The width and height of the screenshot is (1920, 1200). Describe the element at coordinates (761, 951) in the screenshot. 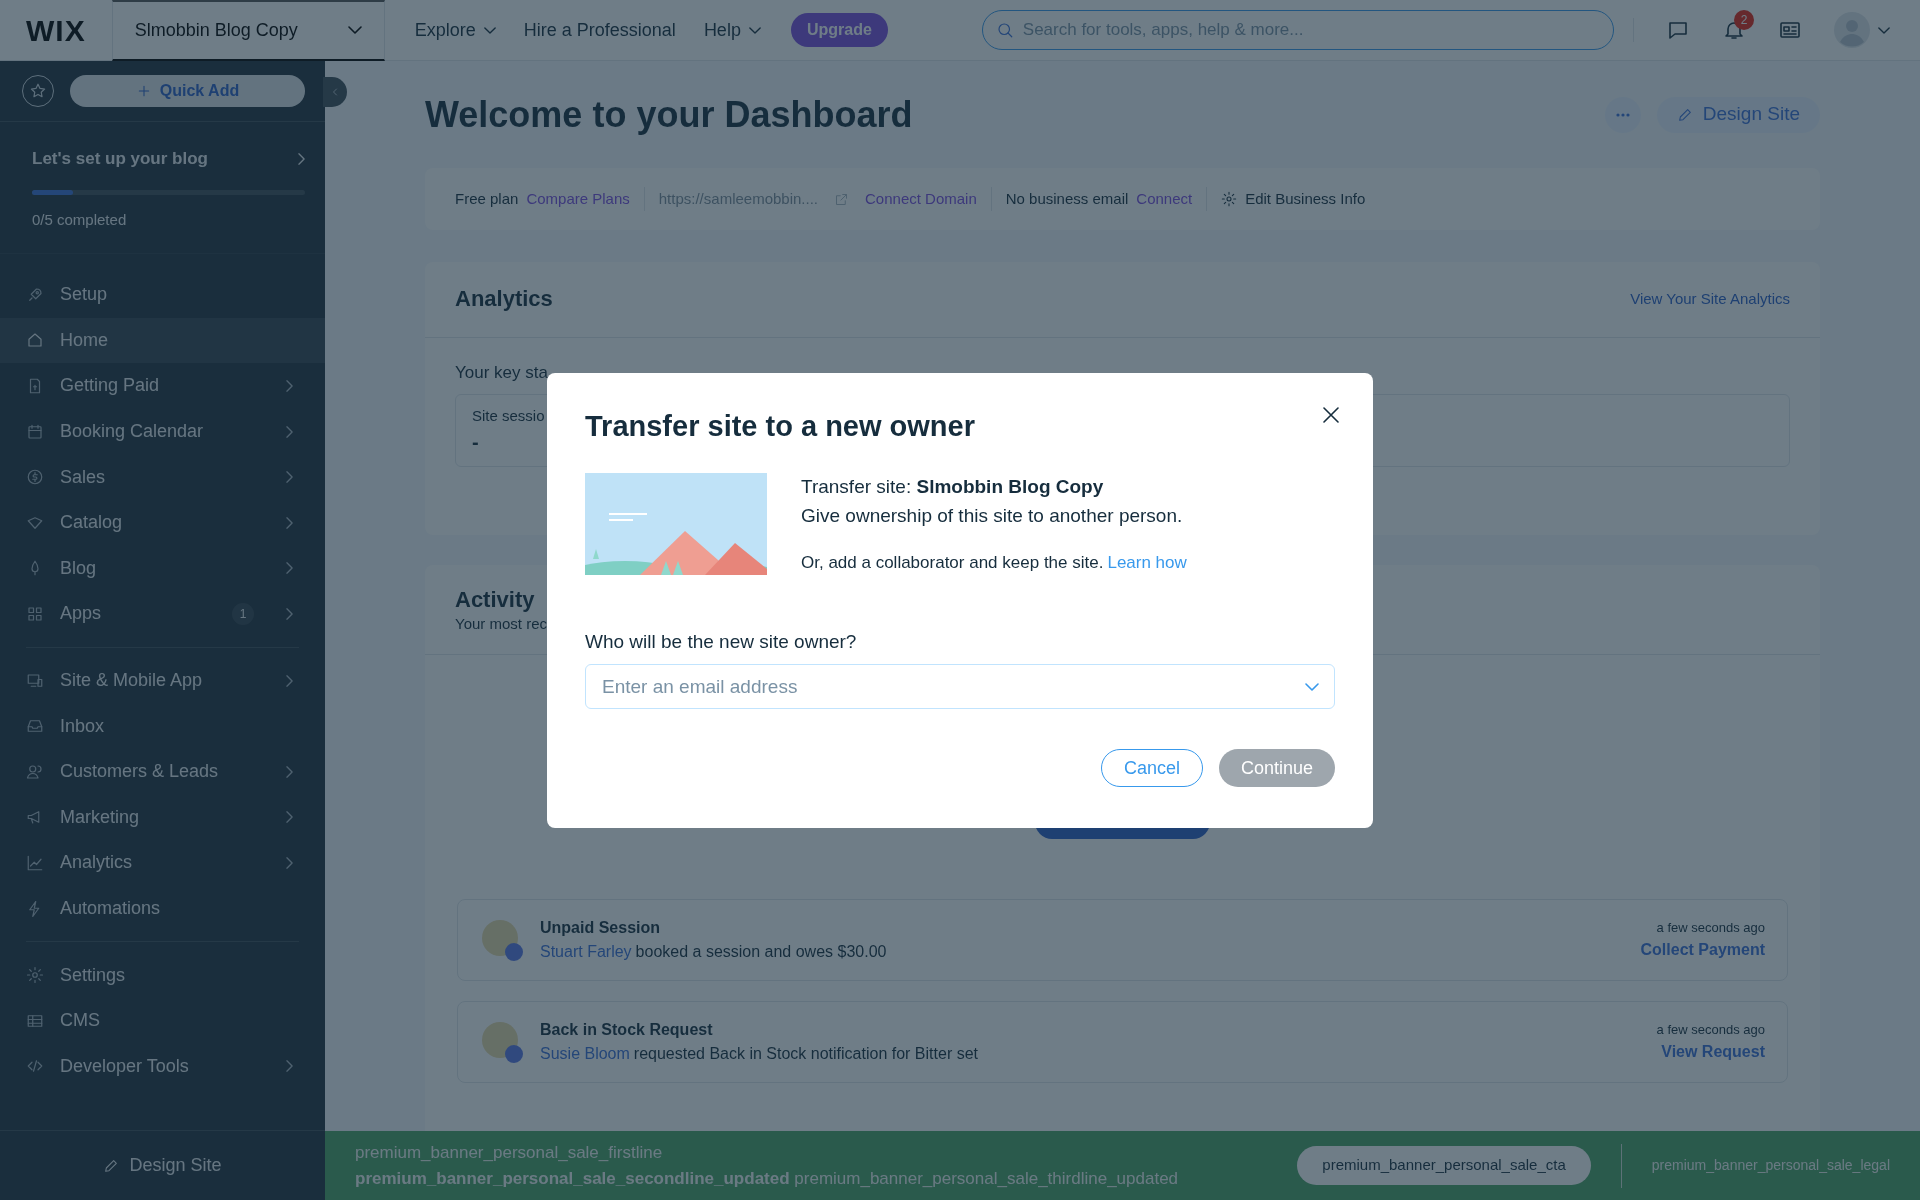

I see `activity-text: booked a session and owes $30.00` at that location.